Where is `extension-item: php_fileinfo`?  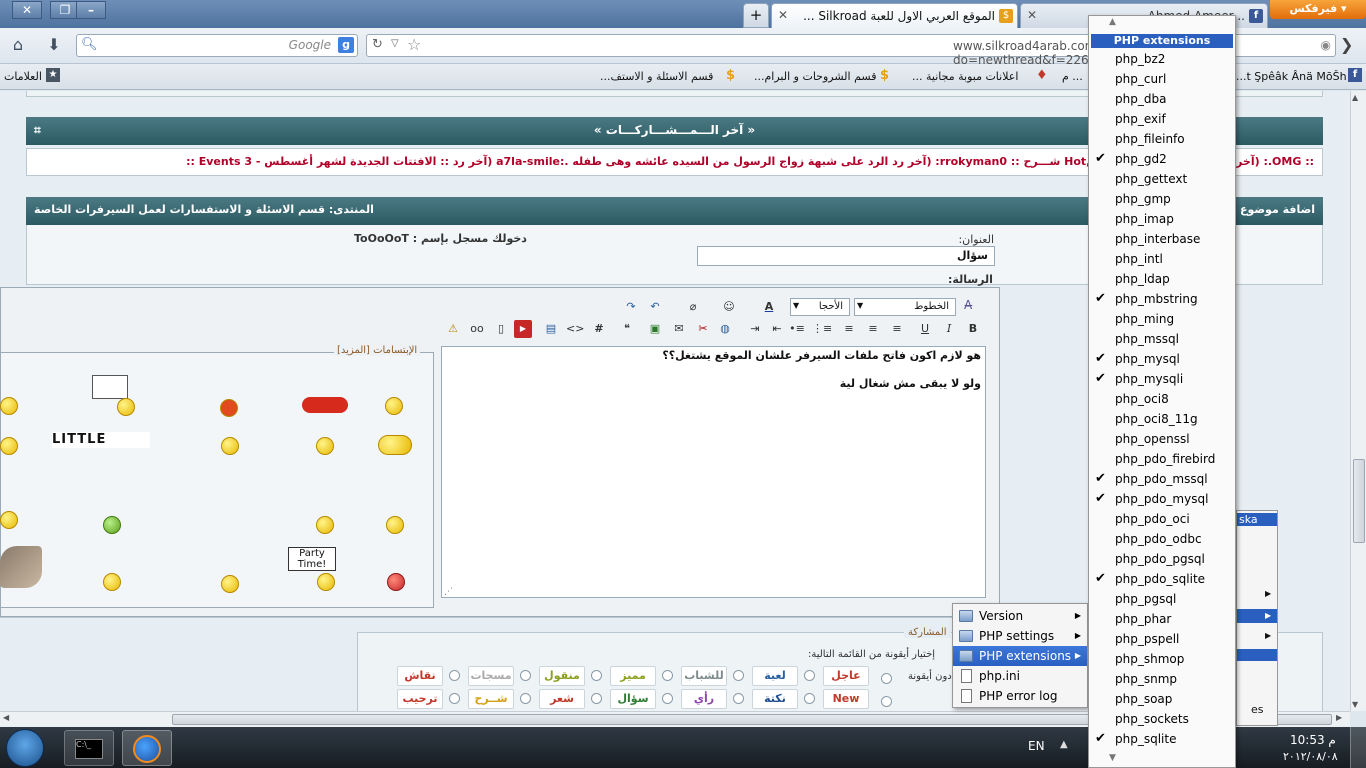 extension-item: php_fileinfo is located at coordinates (1162, 139).